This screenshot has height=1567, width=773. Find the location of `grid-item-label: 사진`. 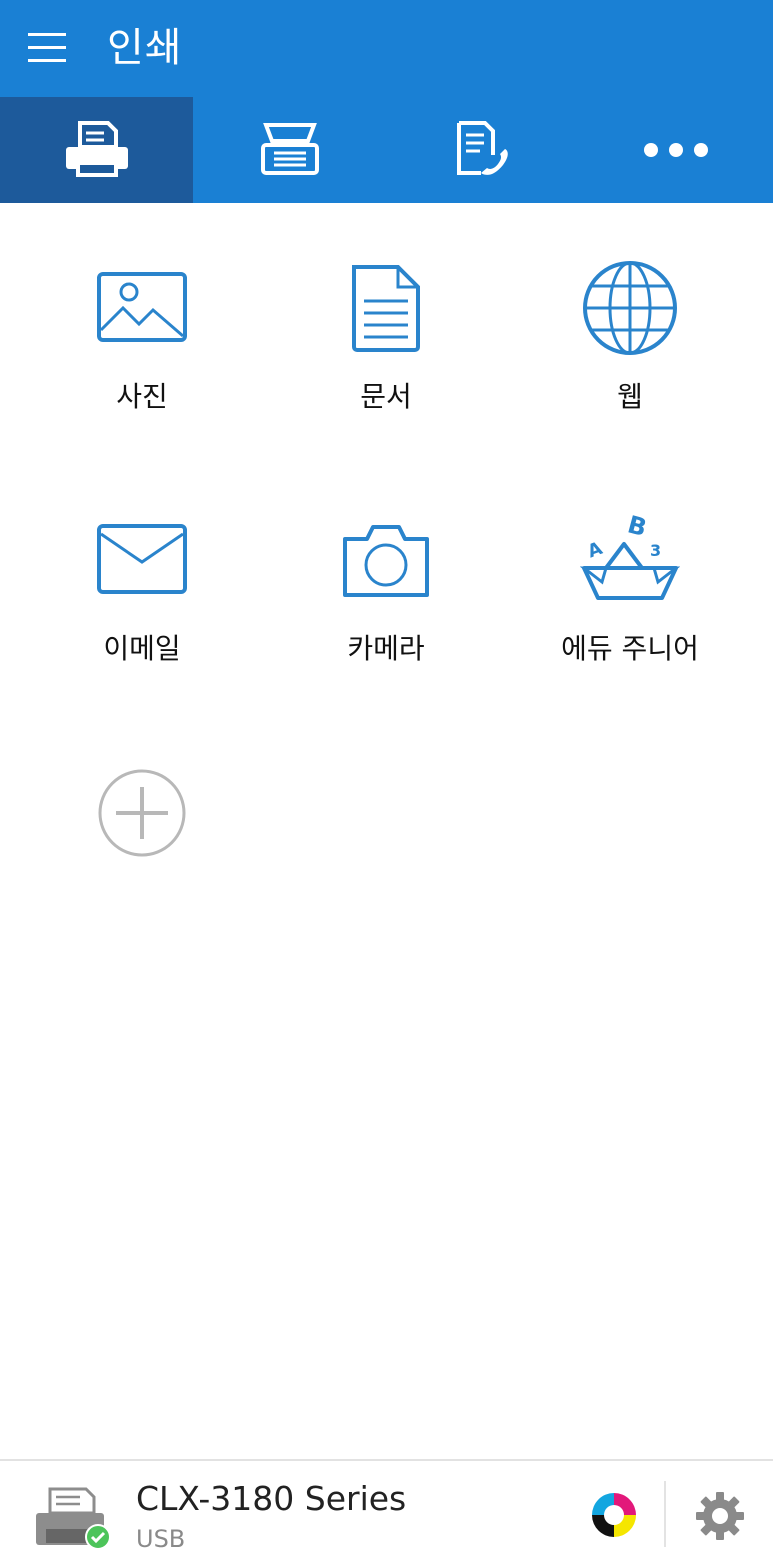

grid-item-label: 사진 is located at coordinates (142, 396).